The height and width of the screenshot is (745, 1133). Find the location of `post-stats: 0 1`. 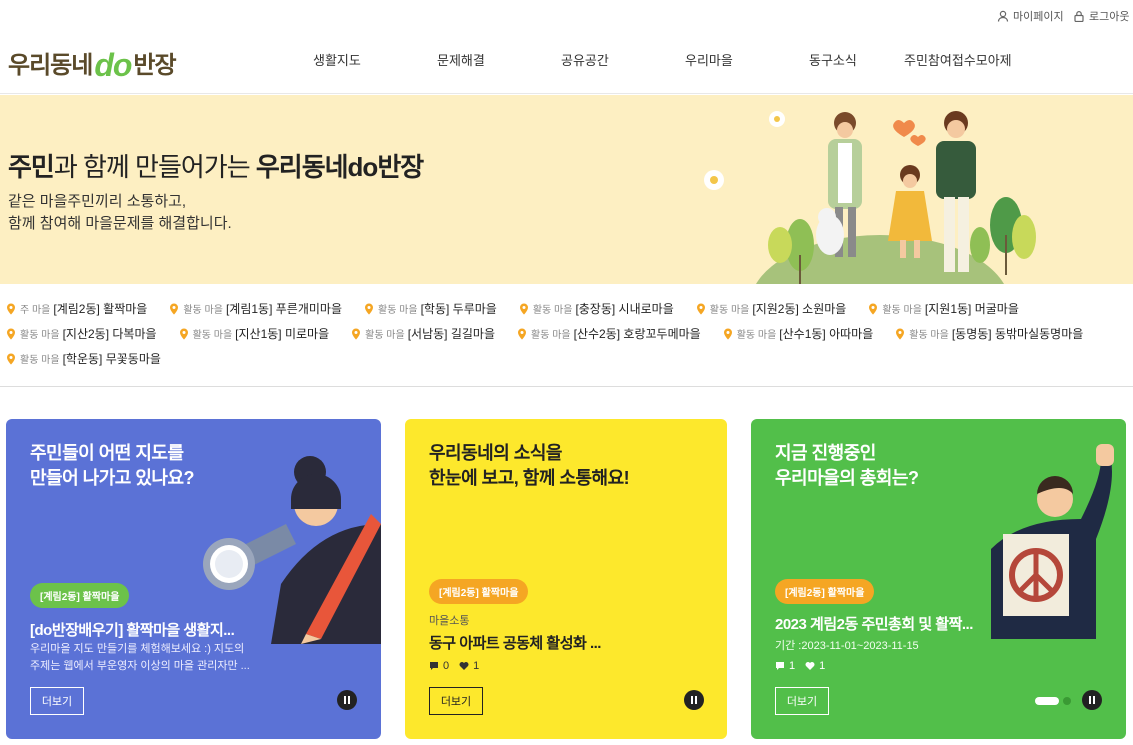

post-stats: 0 1 is located at coordinates (454, 666).